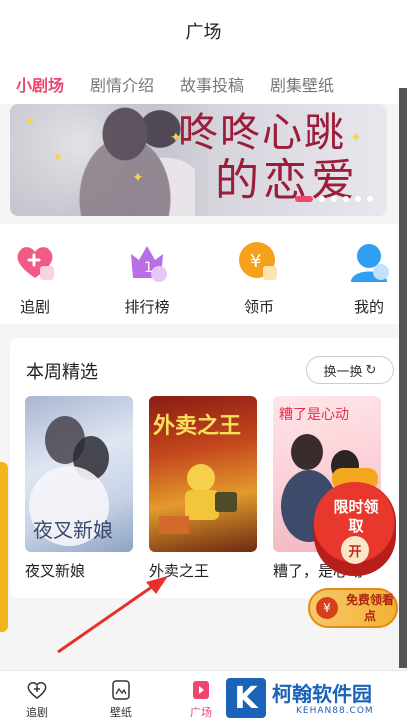 The image size is (407, 725). Describe the element at coordinates (403, 378) in the screenshot. I see `scrollbar` at that location.